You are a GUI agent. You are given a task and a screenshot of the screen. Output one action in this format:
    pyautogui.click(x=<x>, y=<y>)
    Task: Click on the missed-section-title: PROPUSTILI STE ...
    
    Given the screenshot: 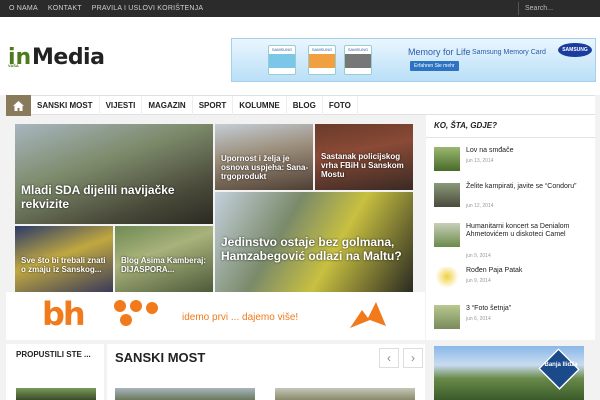 What is the action you would take?
    pyautogui.click(x=53, y=354)
    